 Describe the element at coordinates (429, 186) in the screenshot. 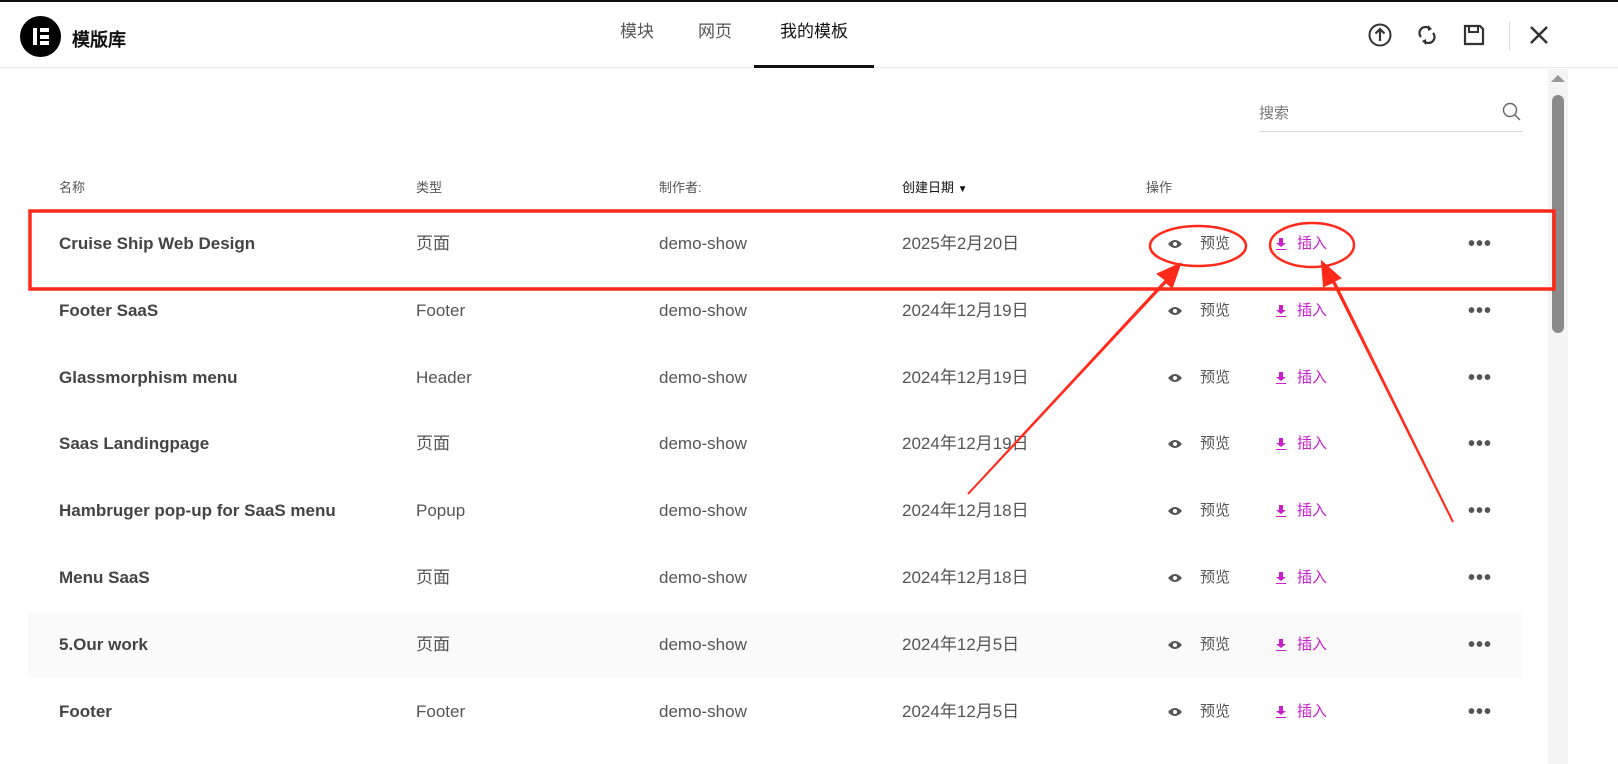

I see `column-type: 类型` at that location.